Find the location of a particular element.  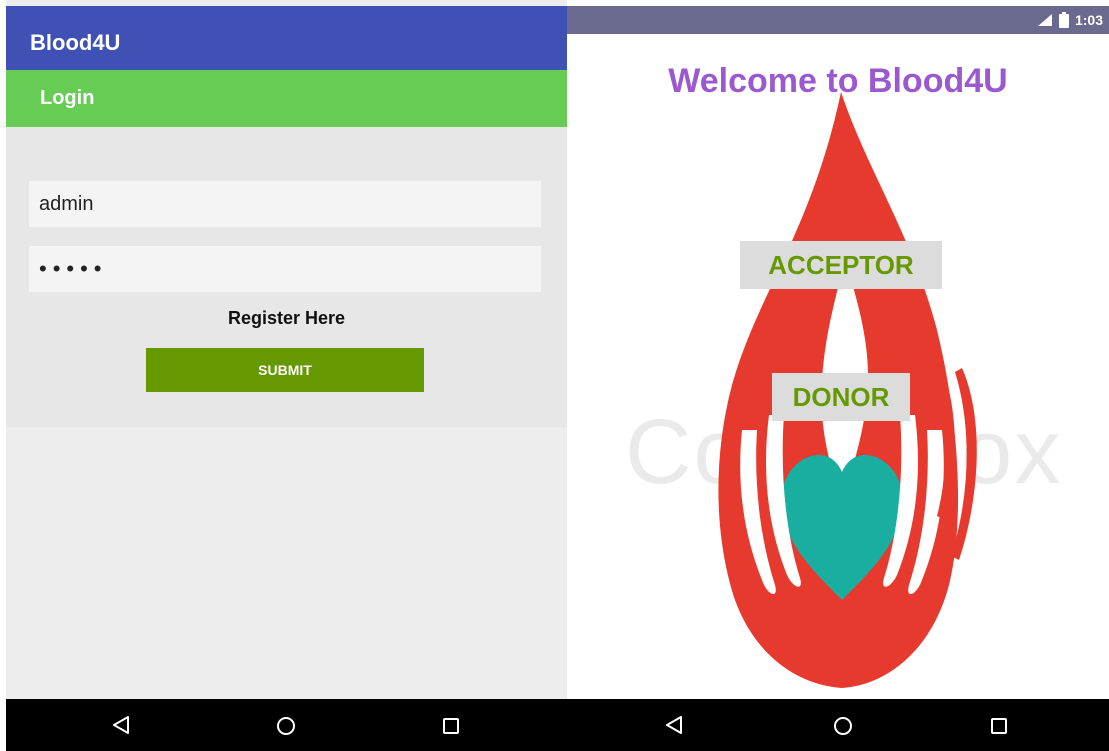

status-time: 1:03 is located at coordinates (1088, 20).